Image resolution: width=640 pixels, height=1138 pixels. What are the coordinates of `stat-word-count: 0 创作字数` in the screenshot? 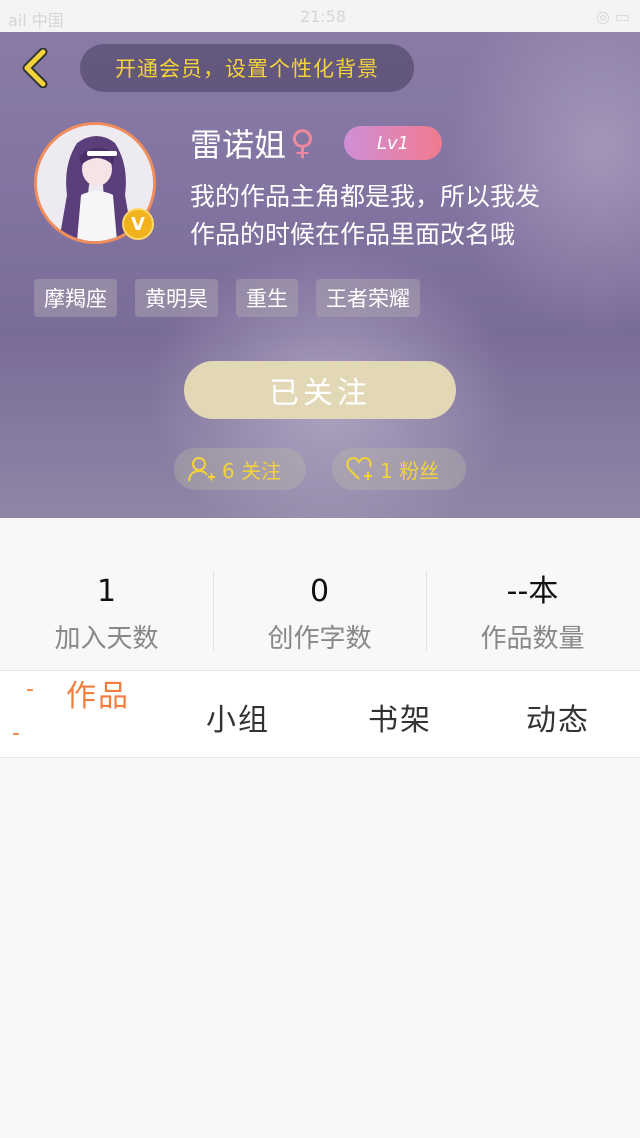 It's located at (319, 613).